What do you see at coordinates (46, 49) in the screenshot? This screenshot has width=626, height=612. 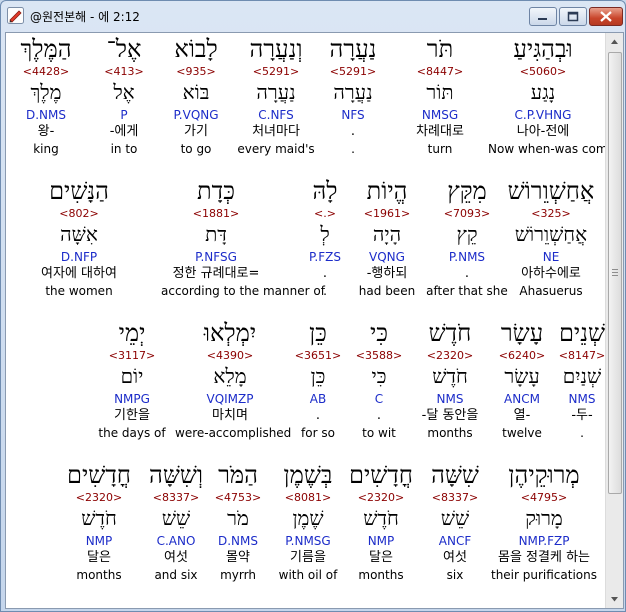 I see `hebrew-word: הַמֶּלֶךְ` at bounding box center [46, 49].